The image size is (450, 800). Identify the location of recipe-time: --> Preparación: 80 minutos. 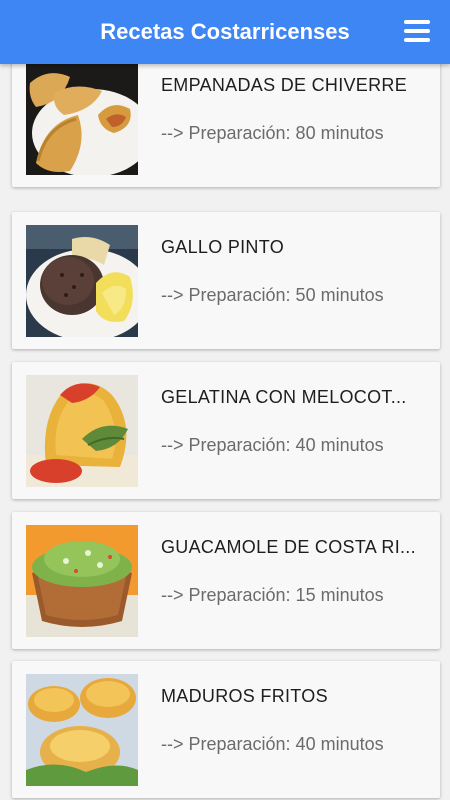
(272, 133).